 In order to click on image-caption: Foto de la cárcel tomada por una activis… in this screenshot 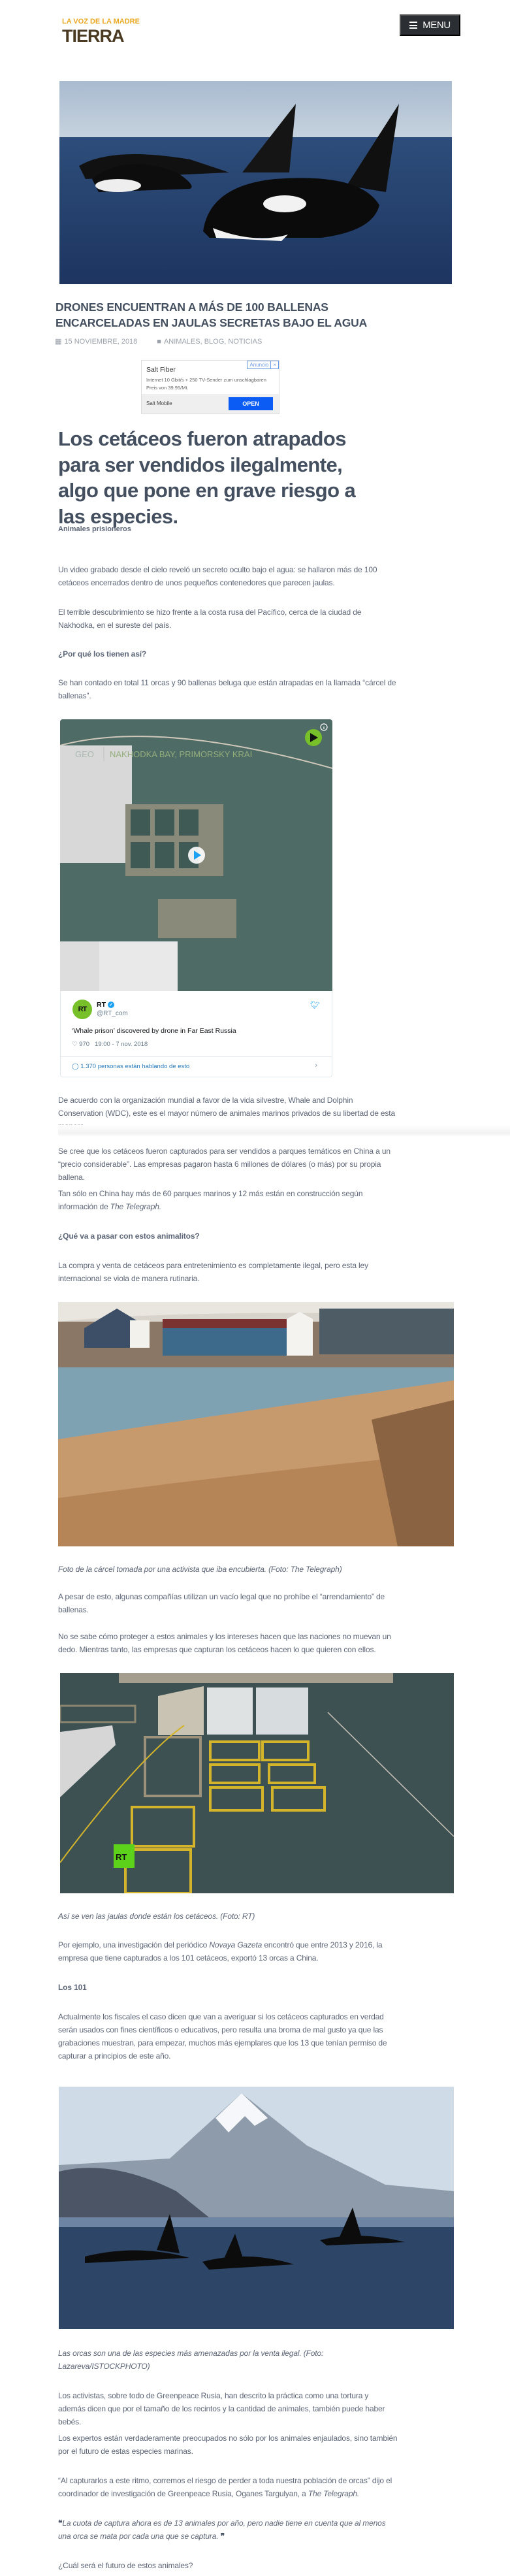, I will do `click(200, 1569)`.